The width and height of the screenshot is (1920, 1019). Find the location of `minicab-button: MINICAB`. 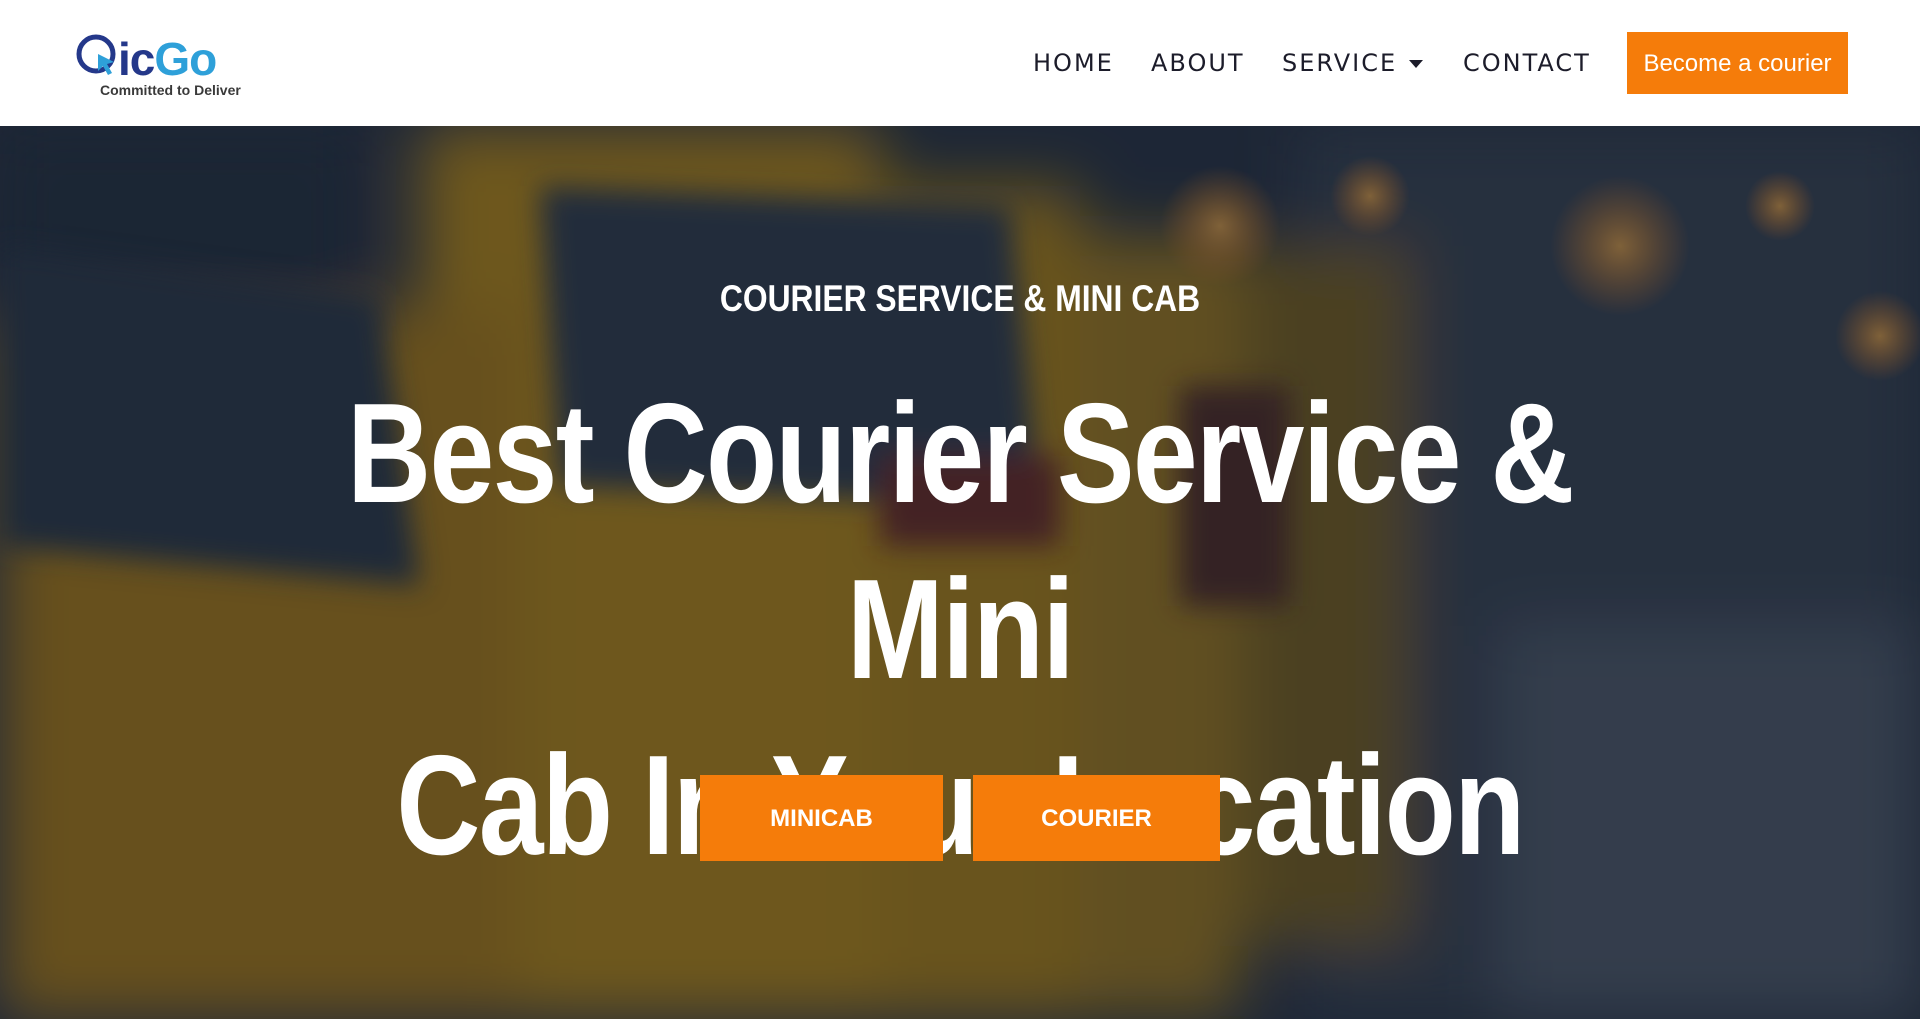

minicab-button: MINICAB is located at coordinates (821, 818).